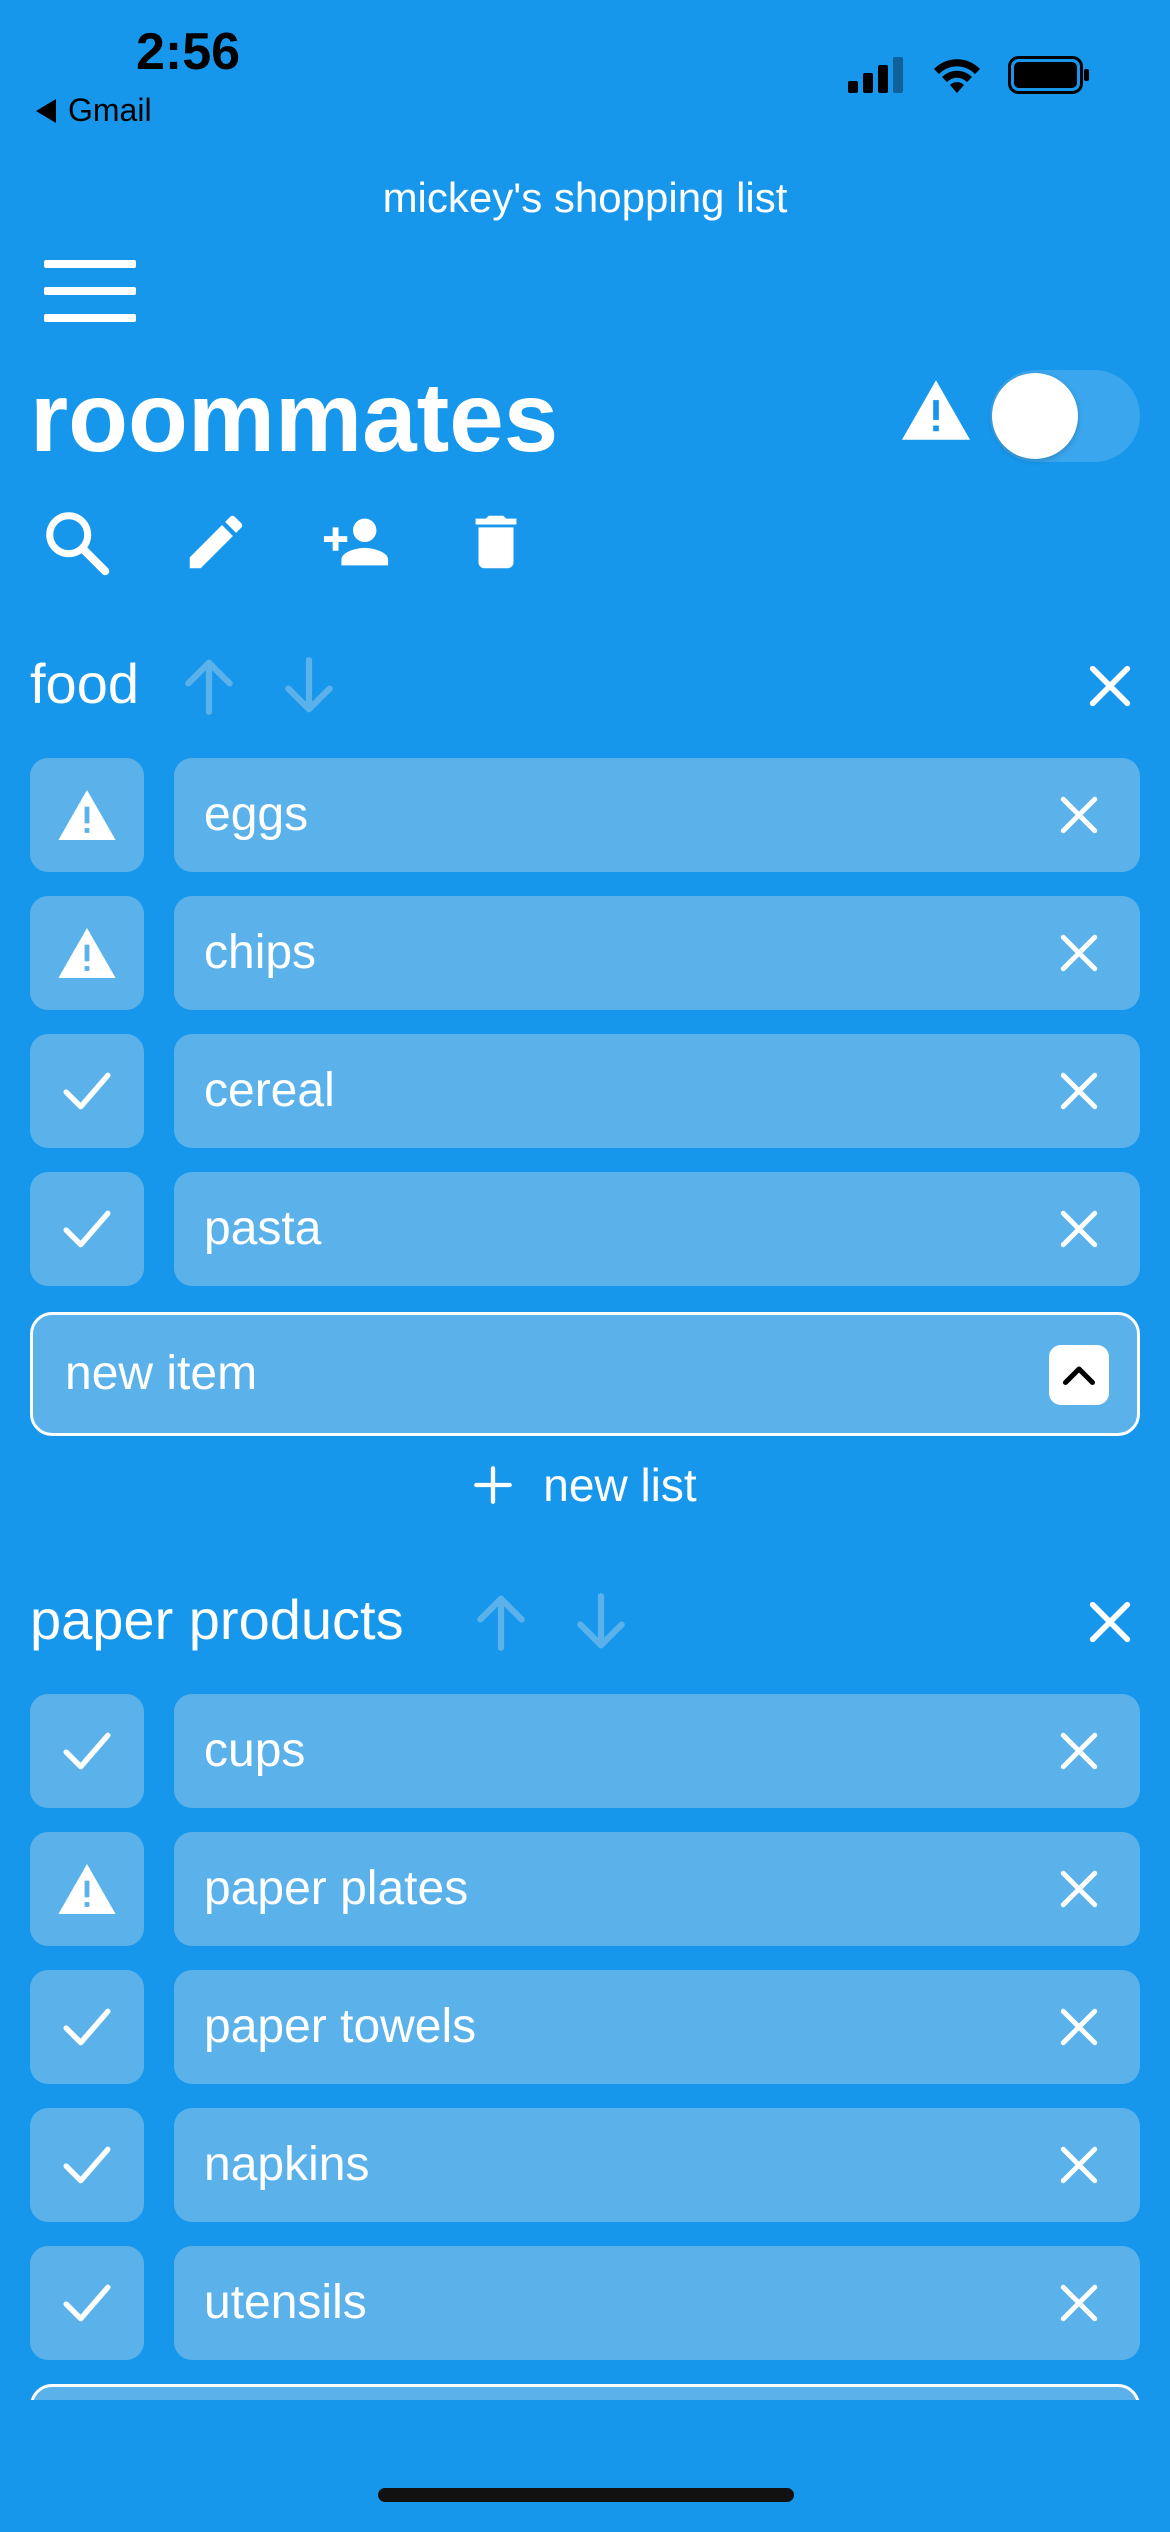 Image resolution: width=1170 pixels, height=2532 pixels. I want to click on search-icon, so click(78, 544).